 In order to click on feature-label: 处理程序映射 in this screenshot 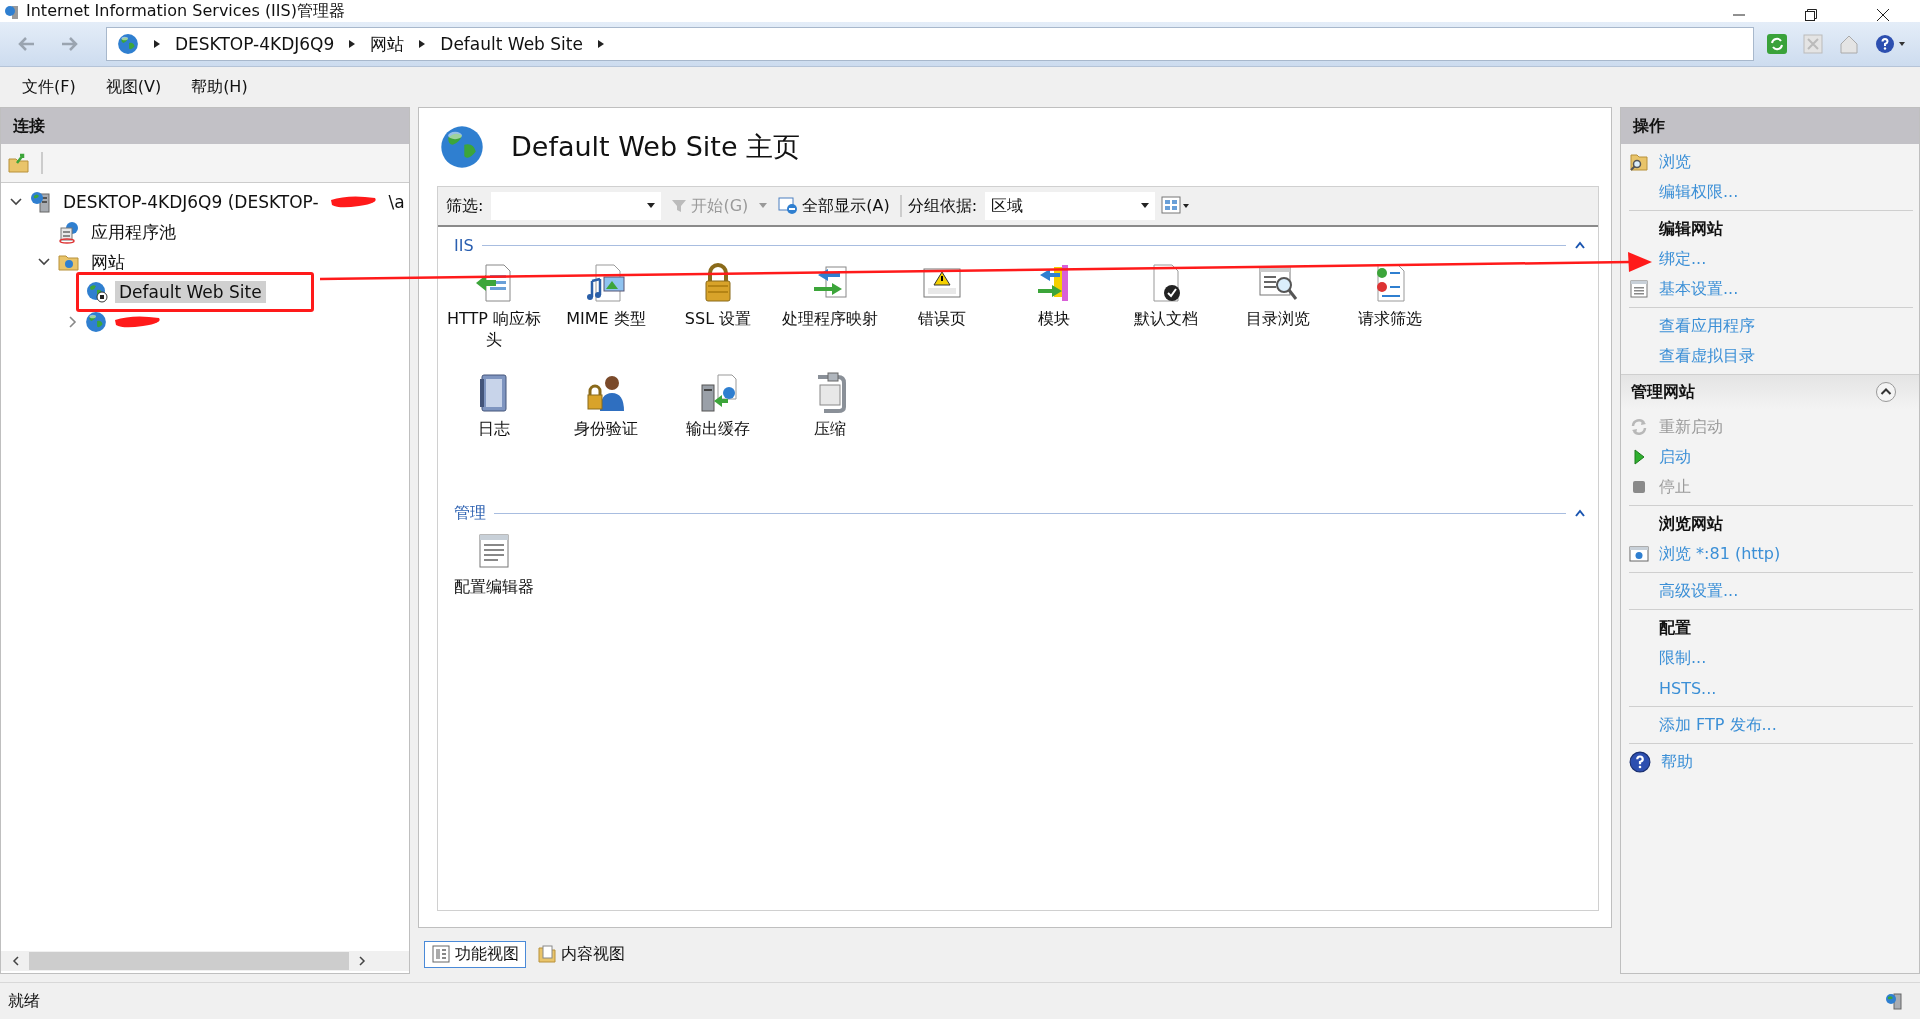, I will do `click(830, 319)`.